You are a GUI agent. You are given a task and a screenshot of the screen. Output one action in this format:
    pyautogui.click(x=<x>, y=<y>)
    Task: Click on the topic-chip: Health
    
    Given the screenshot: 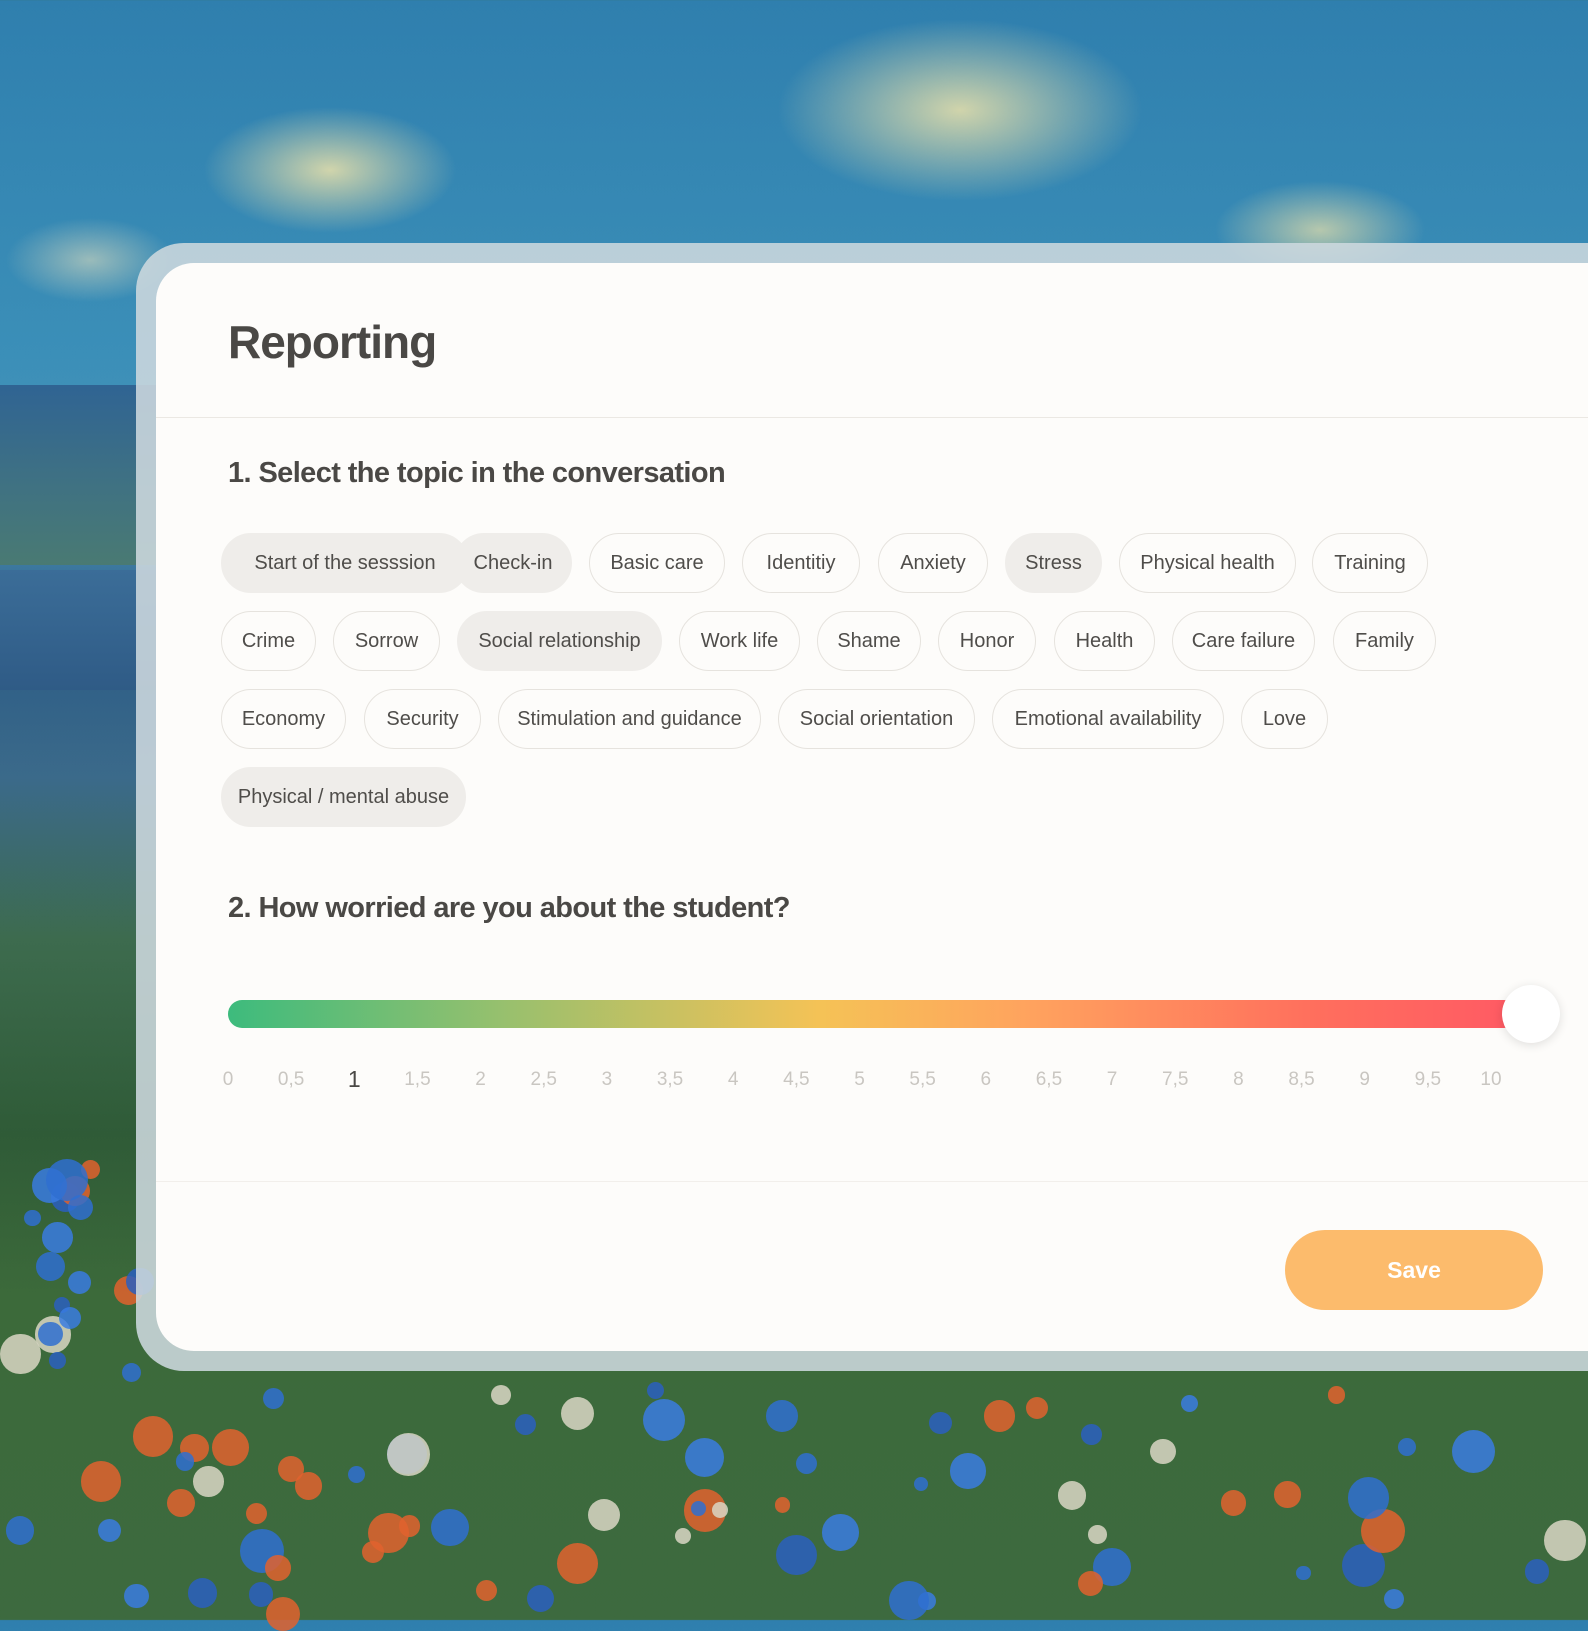 What is the action you would take?
    pyautogui.click(x=1104, y=641)
    